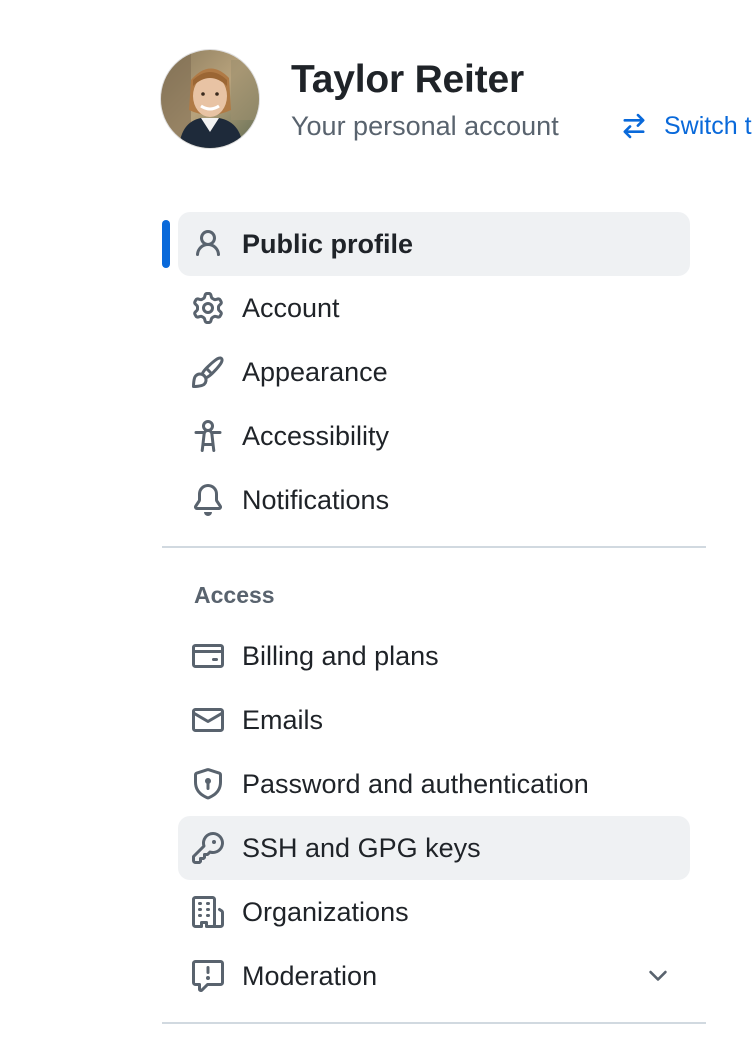  I want to click on nav-item-moderation: Moderation, so click(434, 976).